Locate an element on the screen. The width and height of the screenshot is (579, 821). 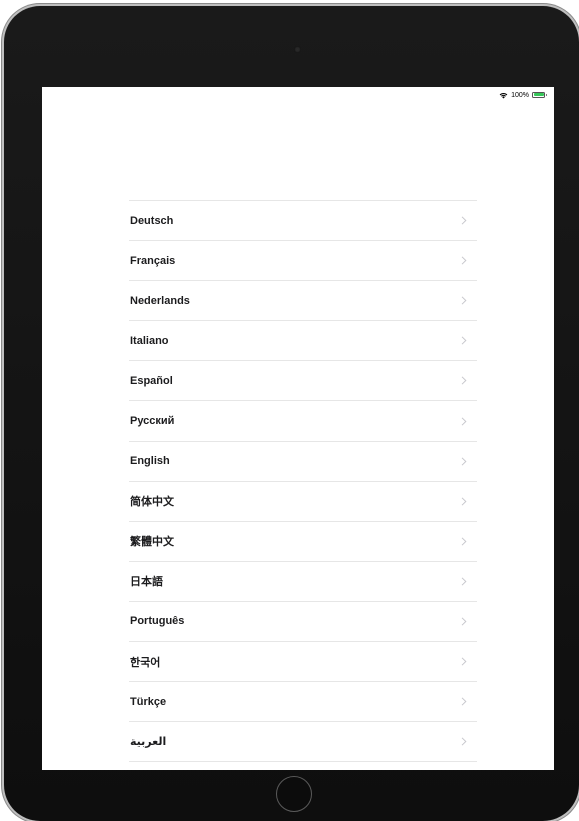
language-option: العربية is located at coordinates (303, 742).